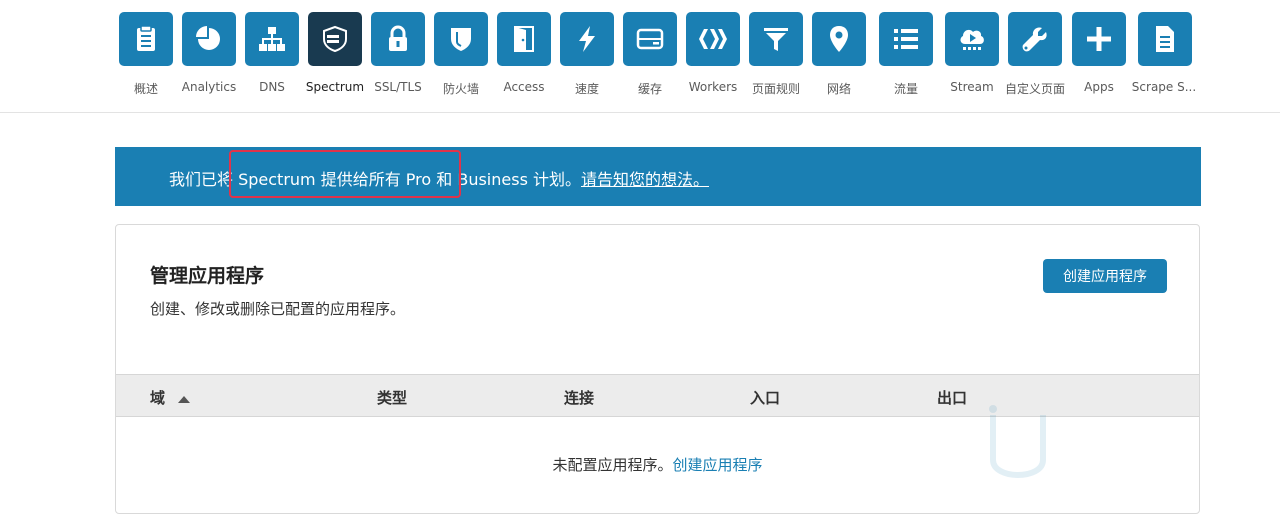 The height and width of the screenshot is (514, 1280). I want to click on column-header-label: 域, so click(158, 398).